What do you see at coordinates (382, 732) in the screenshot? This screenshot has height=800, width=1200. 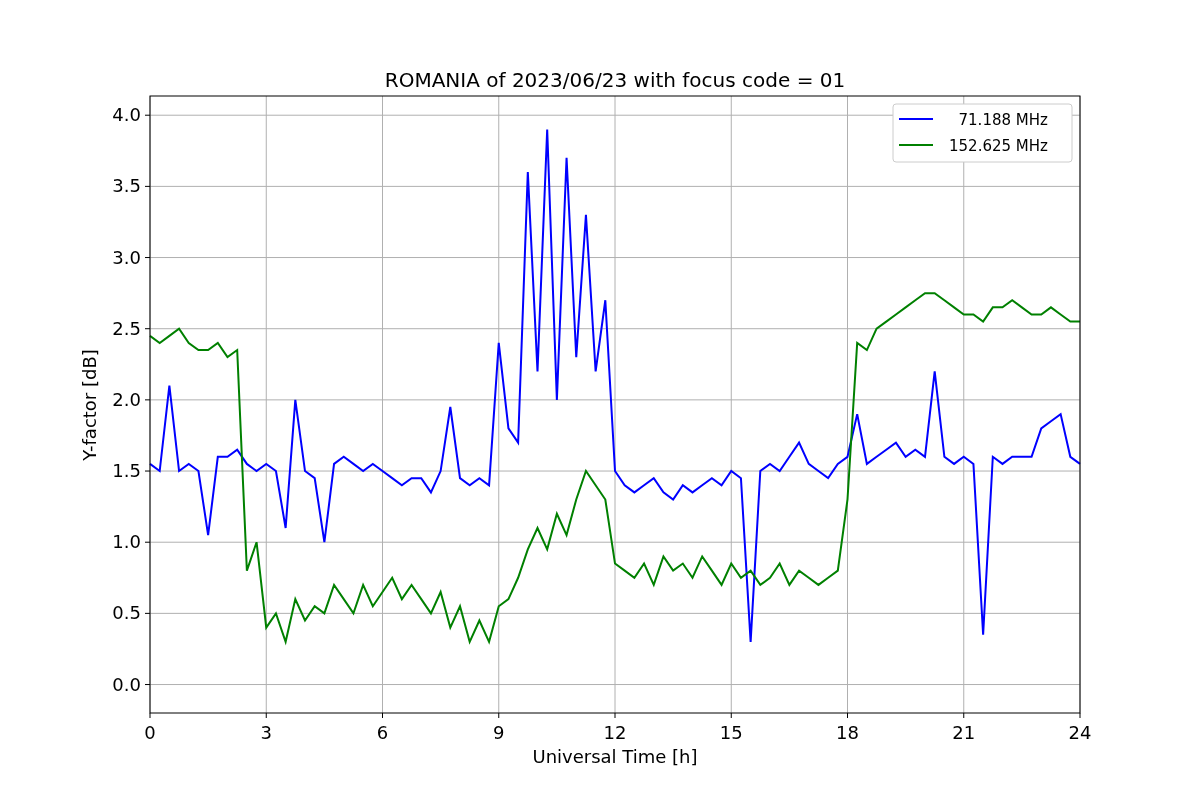 I see `x-tick-label: 6` at bounding box center [382, 732].